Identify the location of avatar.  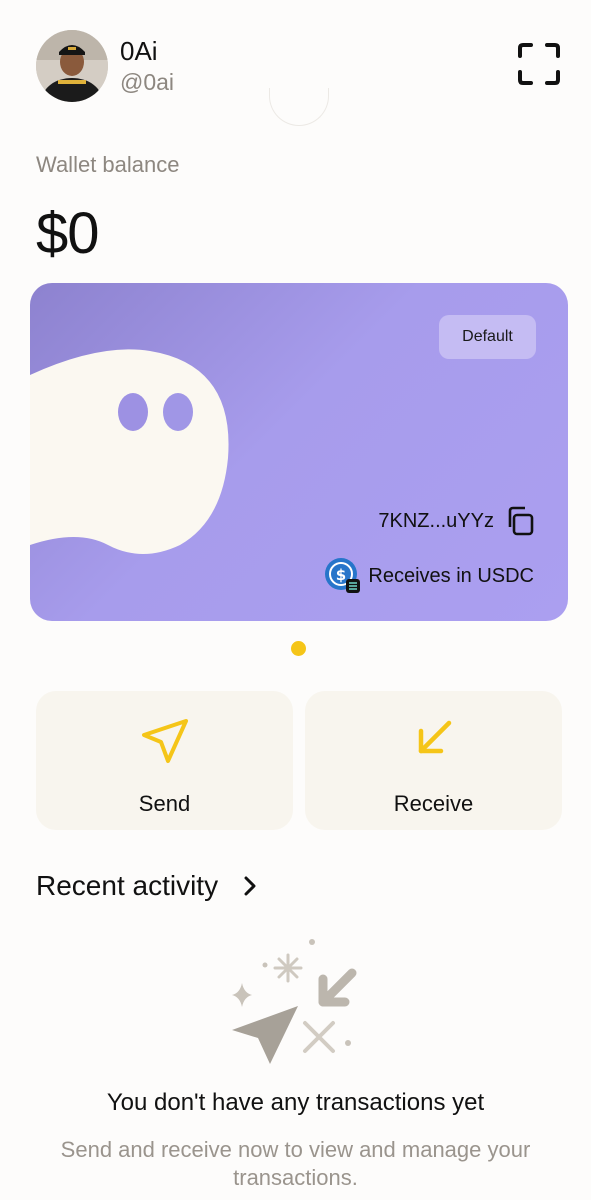
(72, 66).